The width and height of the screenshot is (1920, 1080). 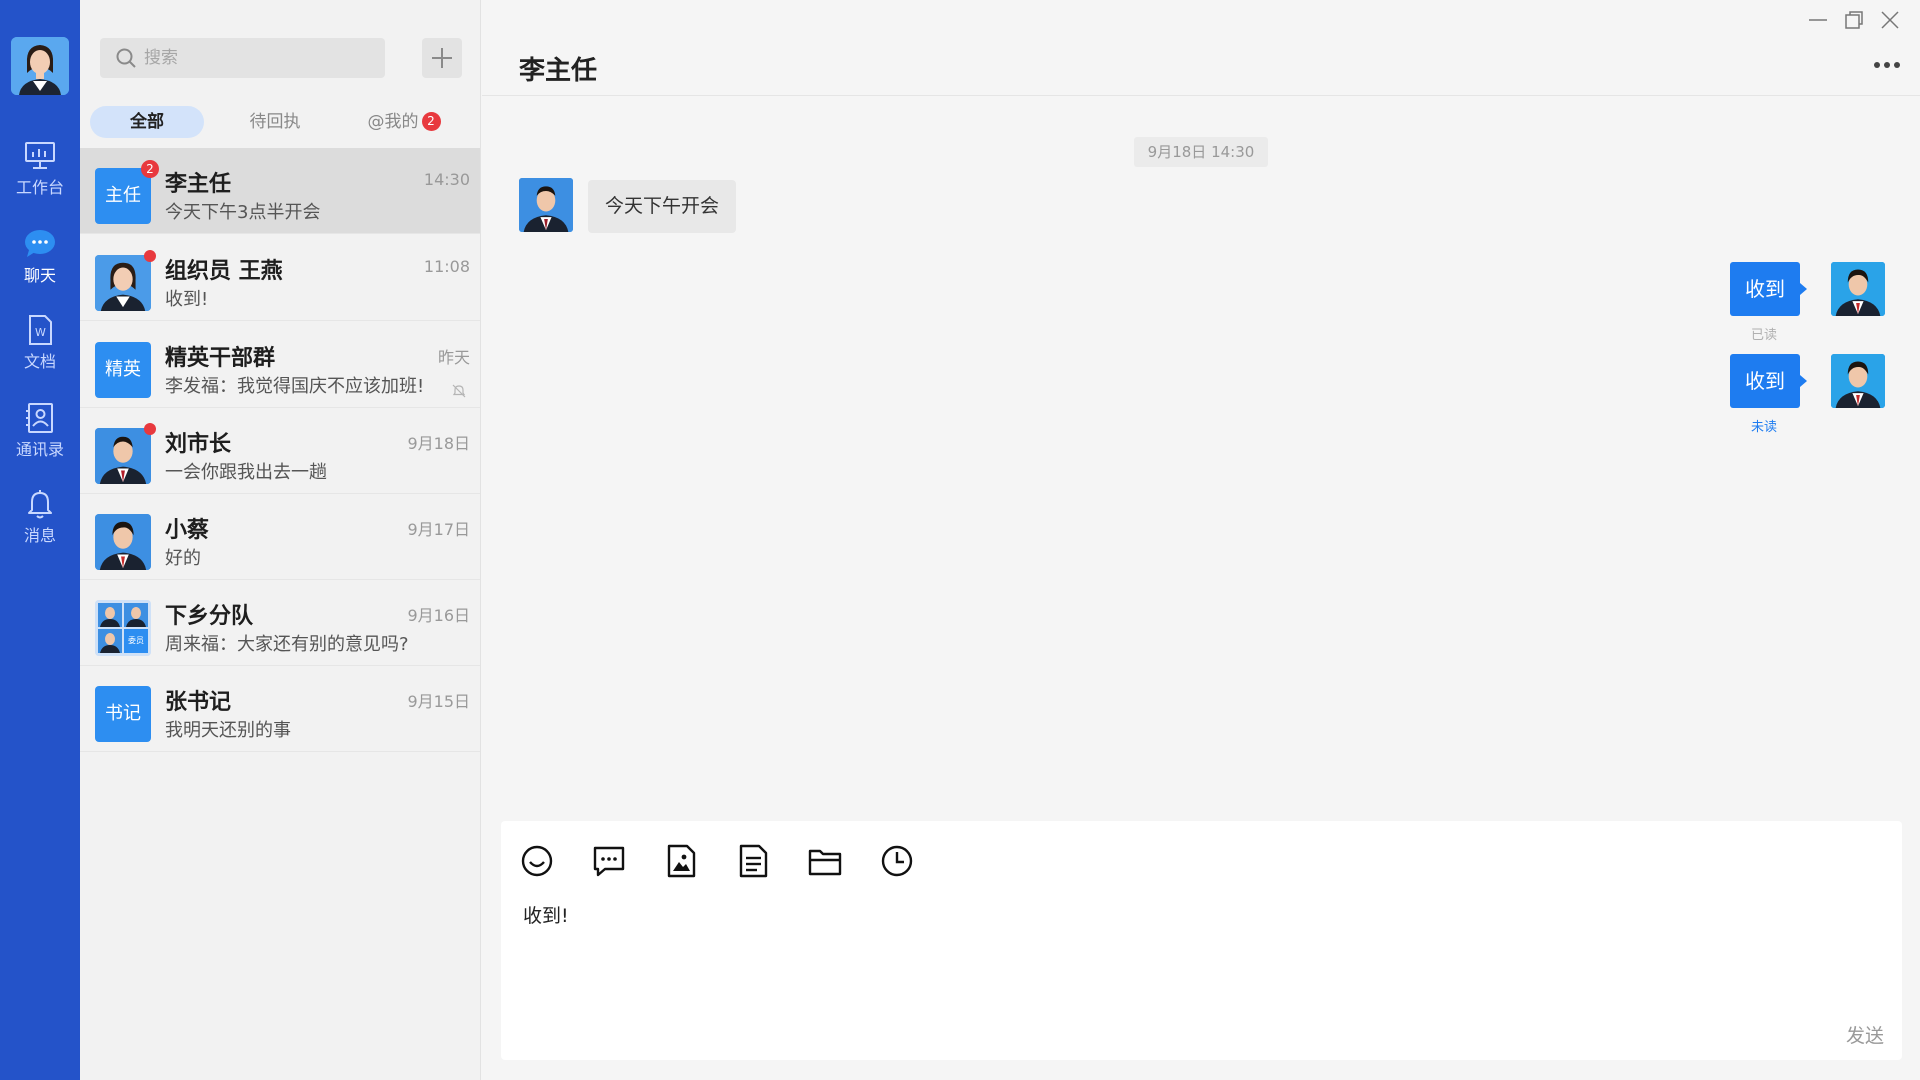 What do you see at coordinates (40, 155) in the screenshot?
I see `monitor-icon` at bounding box center [40, 155].